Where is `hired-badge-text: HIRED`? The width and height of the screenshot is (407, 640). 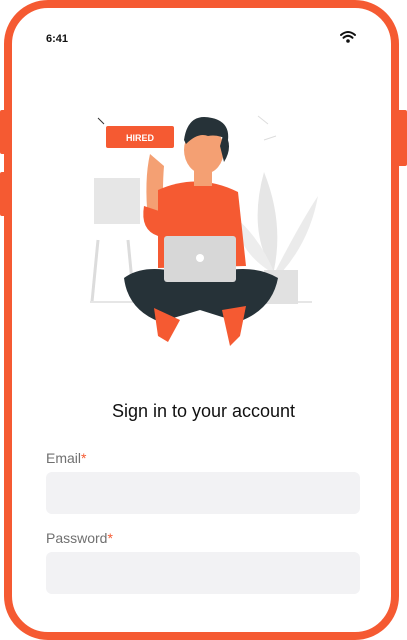
hired-badge-text: HIRED is located at coordinates (140, 138).